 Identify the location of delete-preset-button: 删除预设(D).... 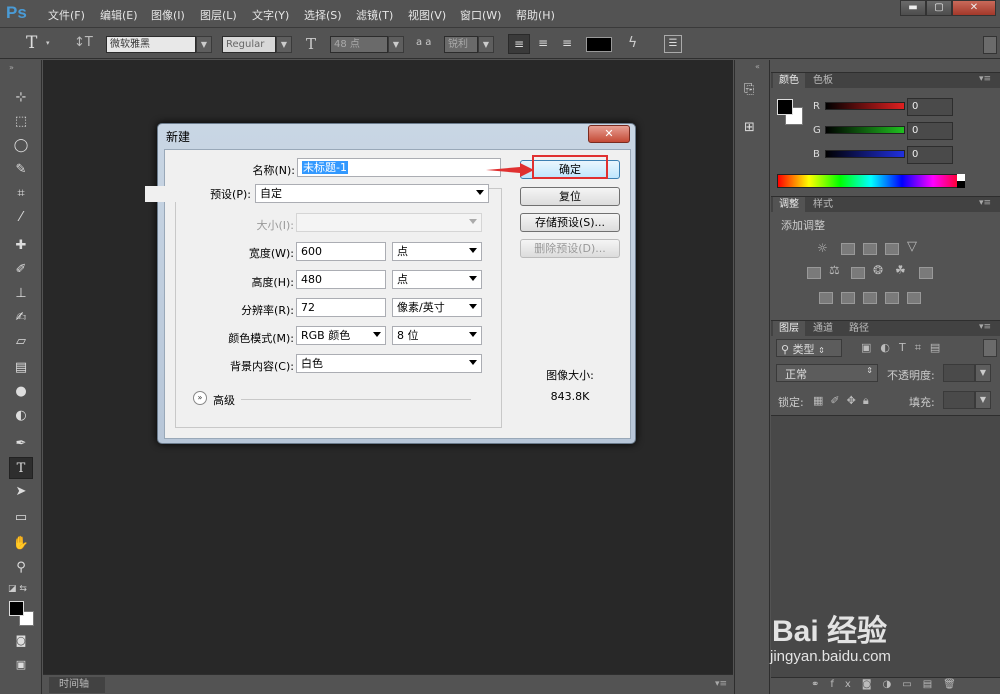
(570, 248).